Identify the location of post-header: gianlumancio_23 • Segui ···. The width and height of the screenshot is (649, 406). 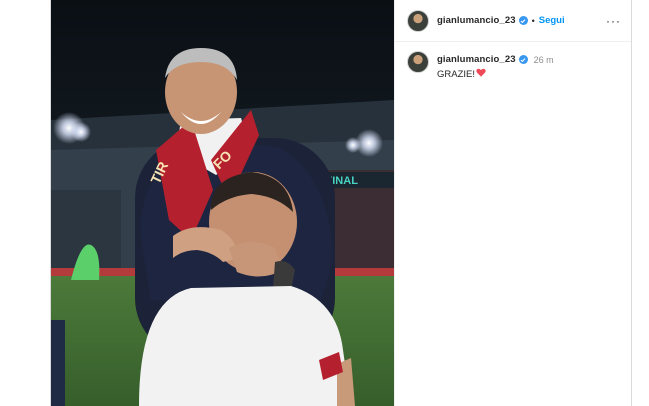
(513, 21).